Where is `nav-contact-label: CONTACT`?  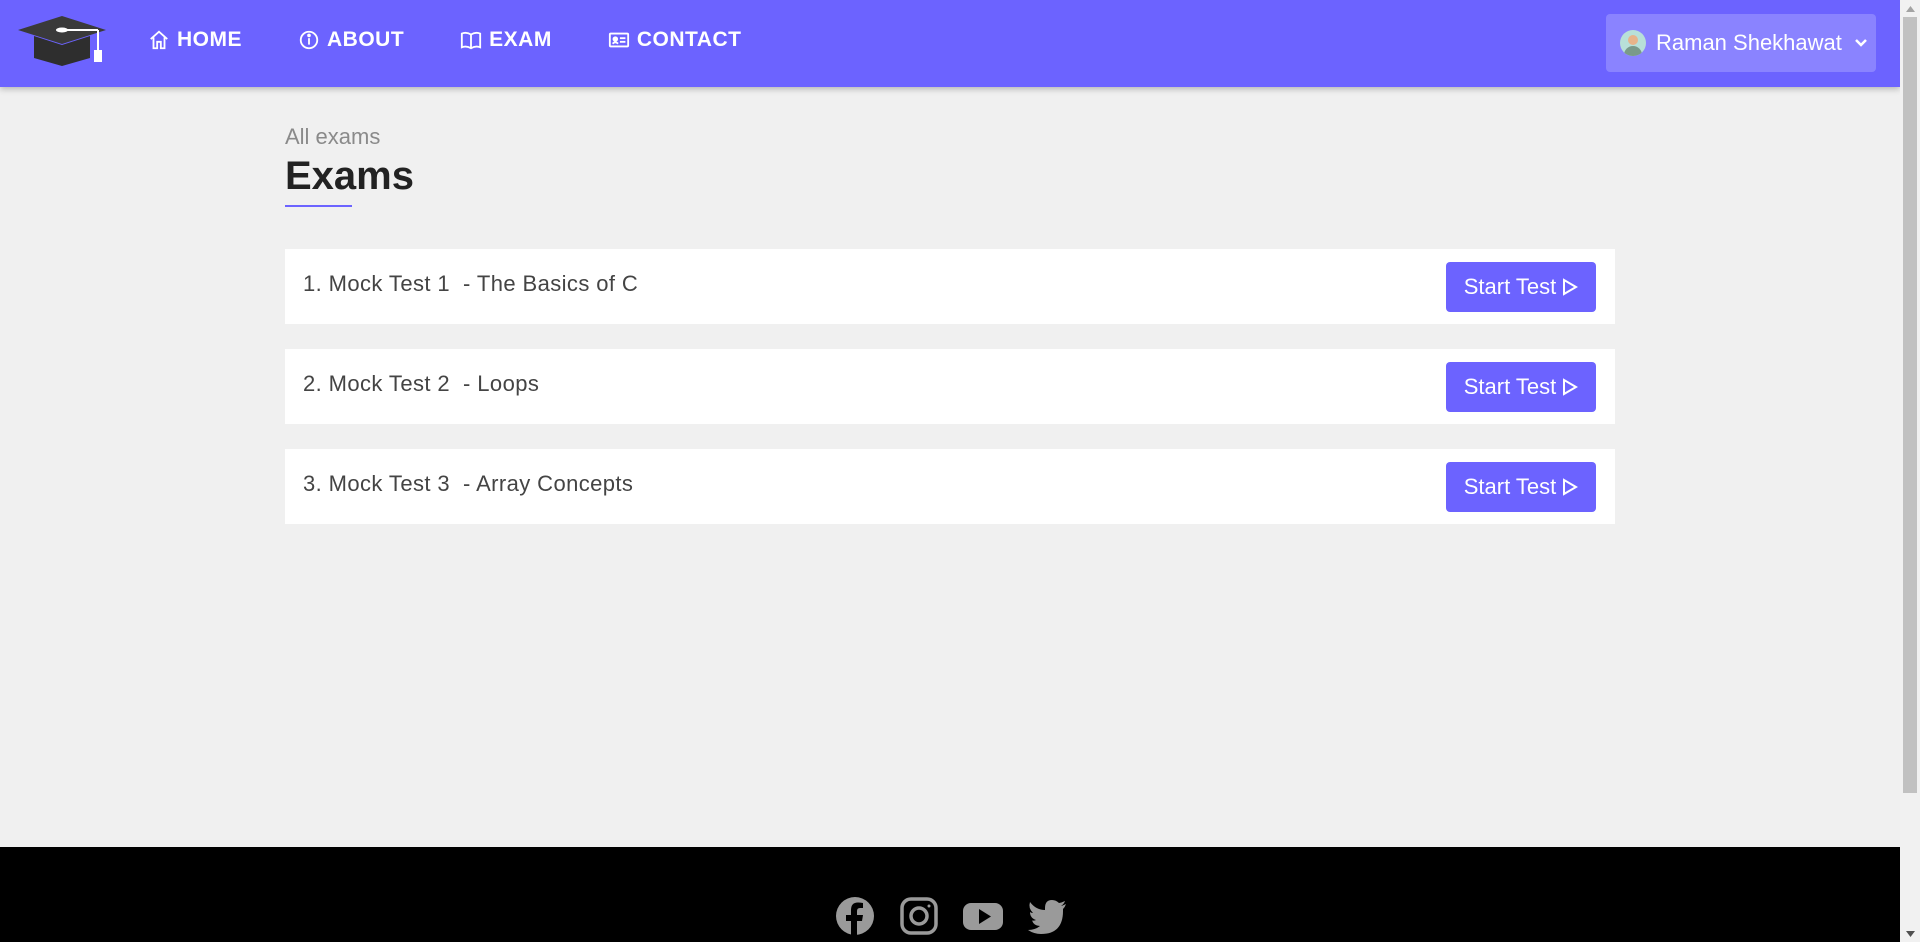 nav-contact-label: CONTACT is located at coordinates (689, 39).